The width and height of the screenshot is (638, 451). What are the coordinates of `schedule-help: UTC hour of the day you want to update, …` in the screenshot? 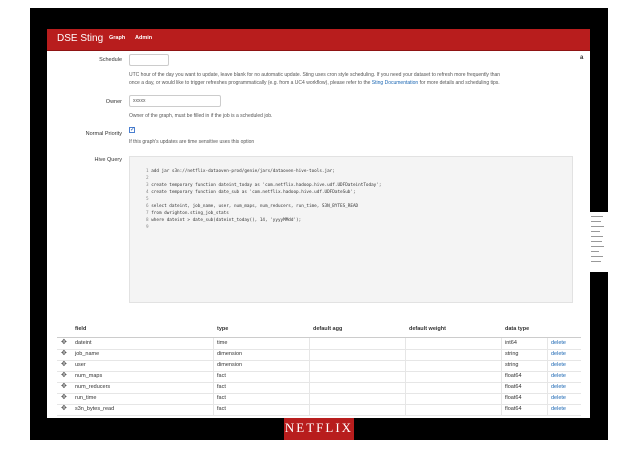 It's located at (351, 79).